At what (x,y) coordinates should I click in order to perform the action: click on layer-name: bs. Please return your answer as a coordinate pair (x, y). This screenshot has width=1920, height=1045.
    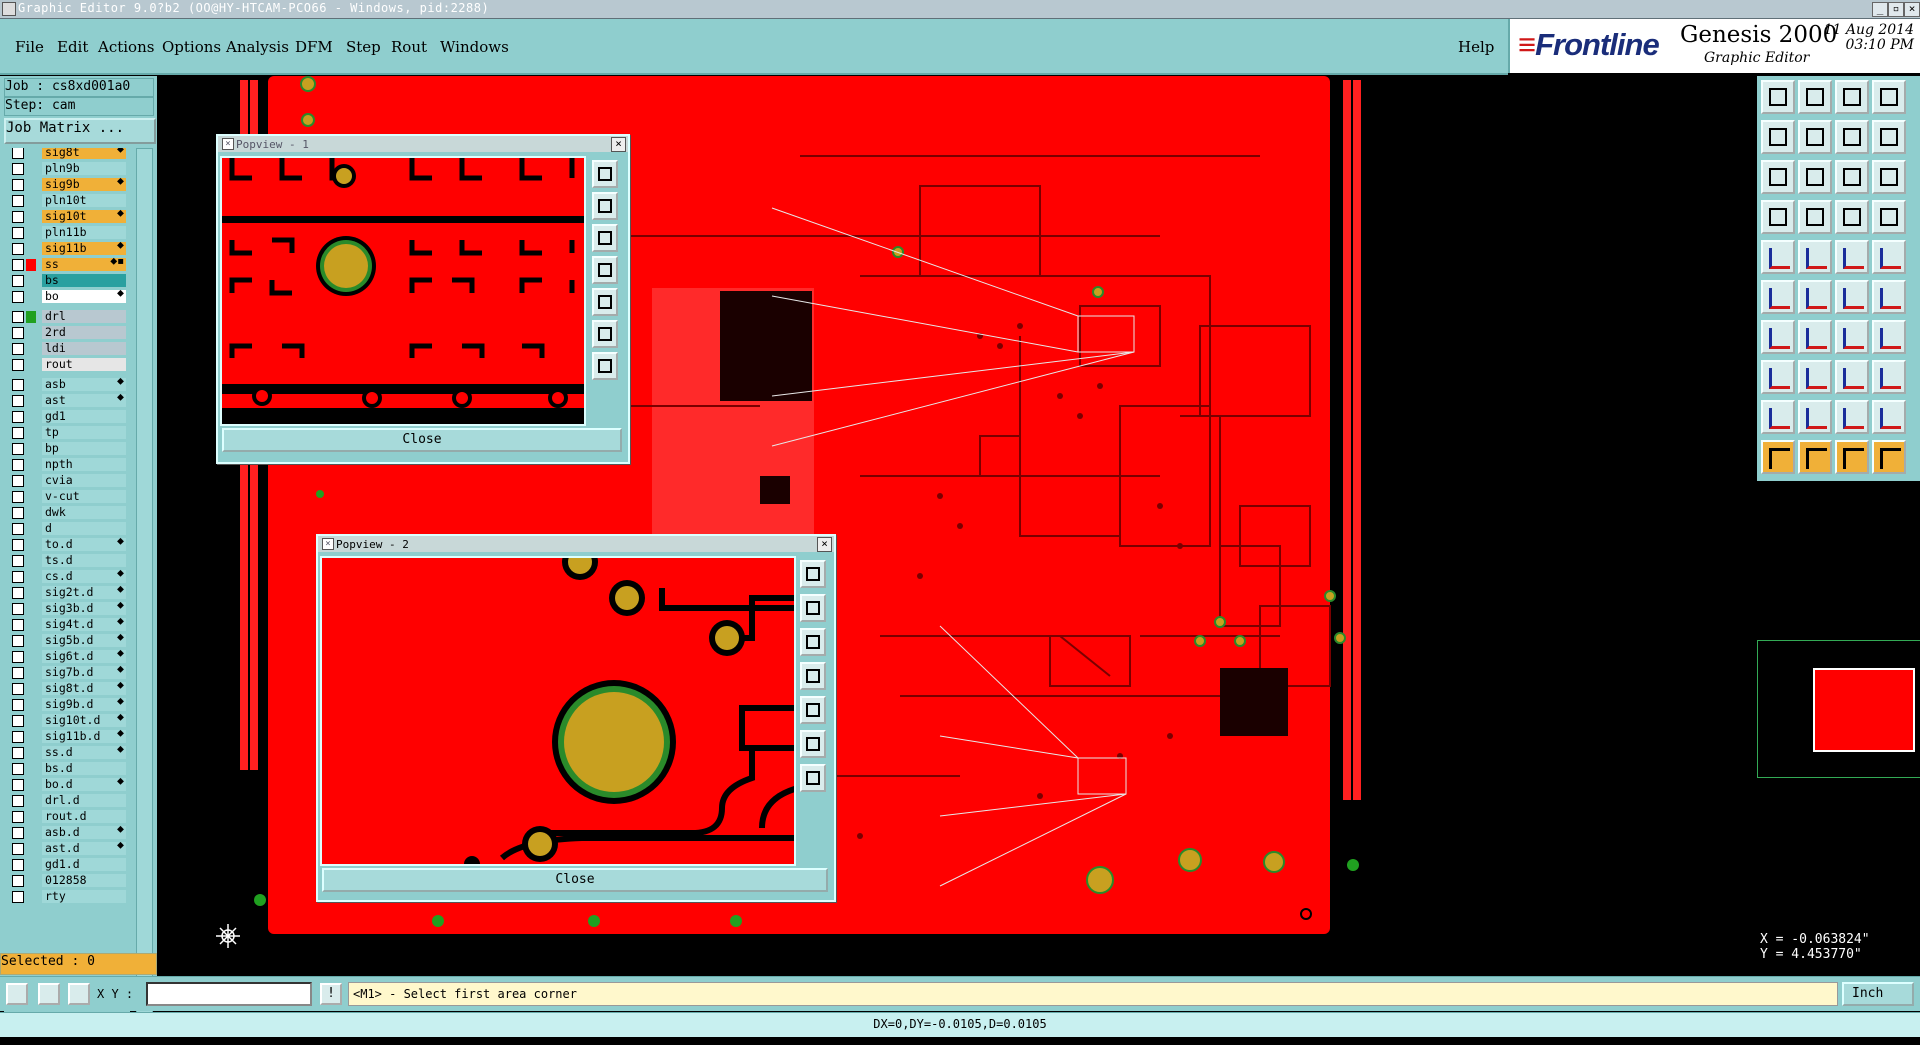
    Looking at the image, I should click on (84, 280).